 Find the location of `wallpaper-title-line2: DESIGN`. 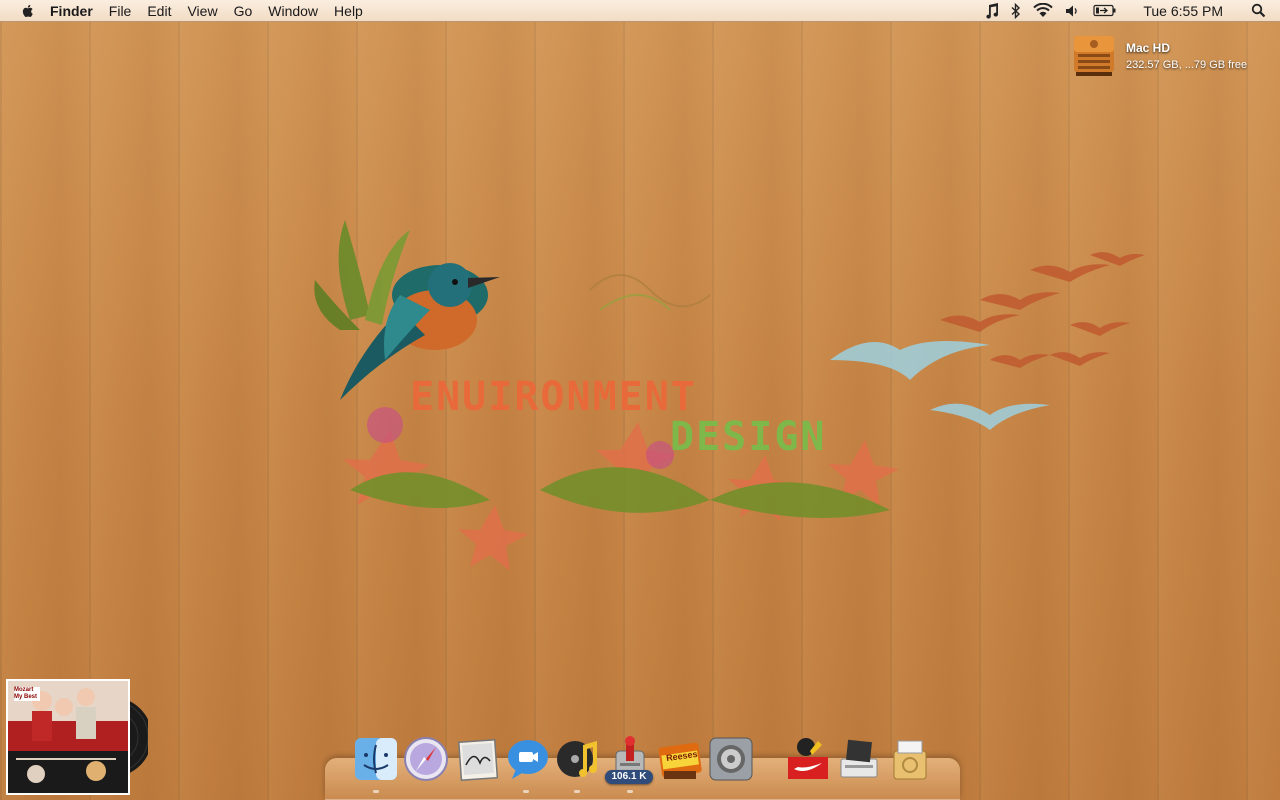

wallpaper-title-line2: DESIGN is located at coordinates (748, 437).